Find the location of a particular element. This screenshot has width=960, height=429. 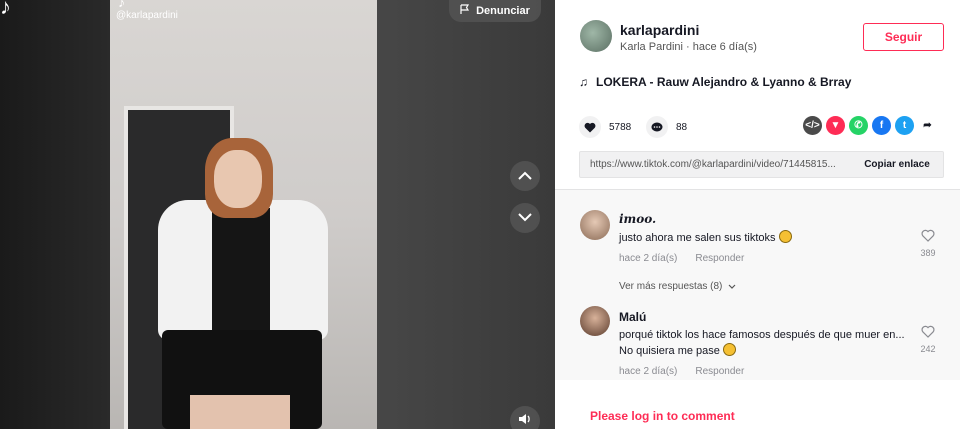

embed-icon: </> is located at coordinates (812, 125).